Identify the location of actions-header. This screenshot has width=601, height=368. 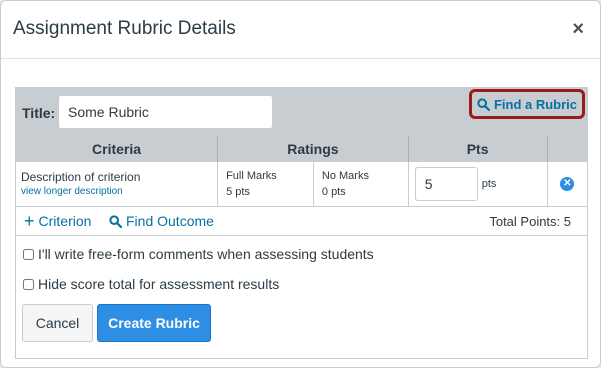
(567, 149).